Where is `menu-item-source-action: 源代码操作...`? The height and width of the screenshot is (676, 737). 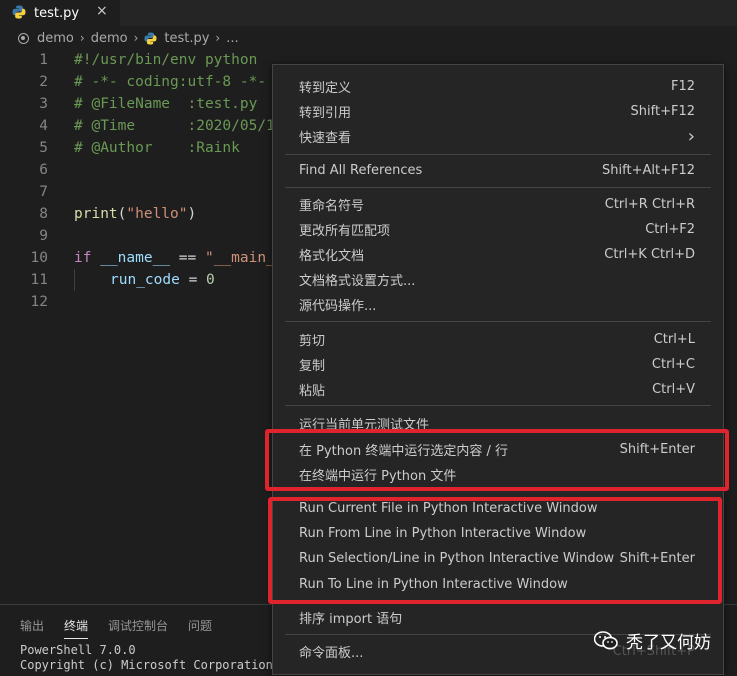
menu-item-source-action: 源代码操作... is located at coordinates (497, 304).